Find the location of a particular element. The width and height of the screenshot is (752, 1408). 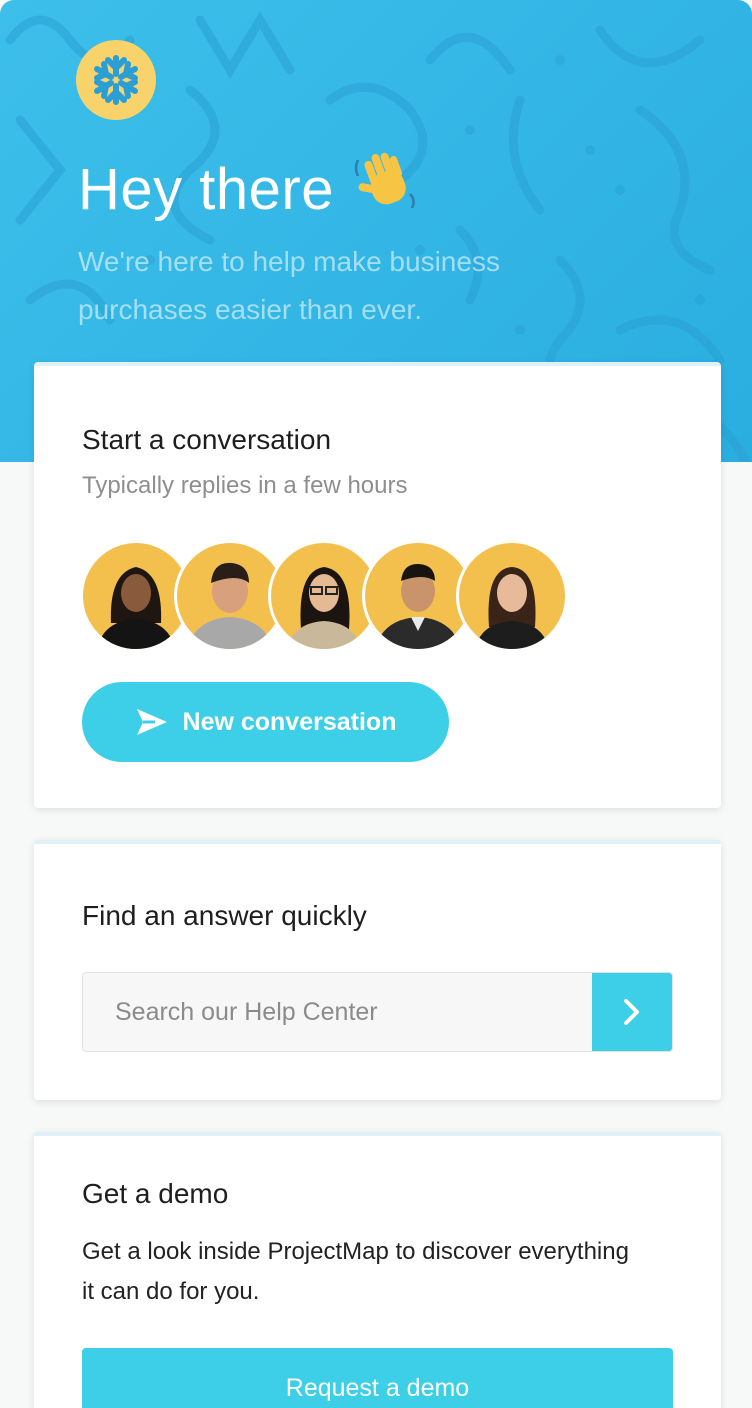

team-avatars is located at coordinates (324, 596).